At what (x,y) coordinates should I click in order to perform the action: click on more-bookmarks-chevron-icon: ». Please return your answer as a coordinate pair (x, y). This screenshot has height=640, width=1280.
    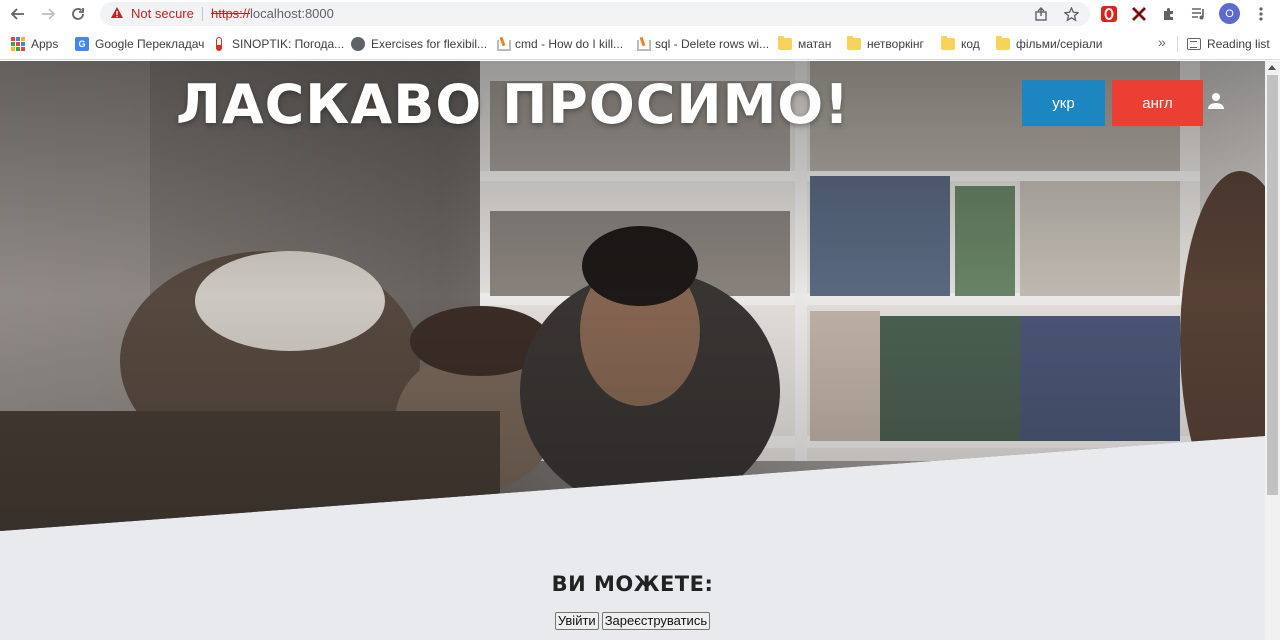
    Looking at the image, I should click on (1162, 42).